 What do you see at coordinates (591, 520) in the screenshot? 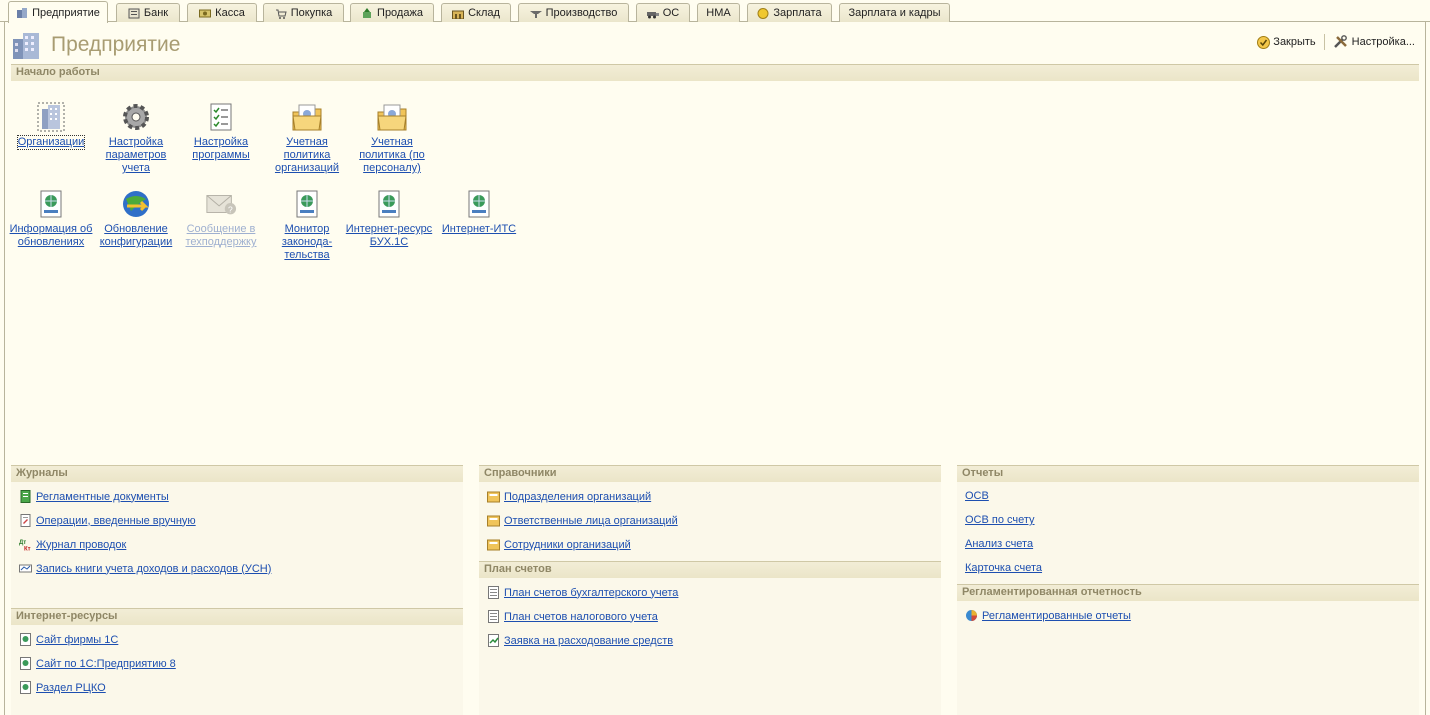
I see `catalog-label: Ответственные лица организаций` at bounding box center [591, 520].